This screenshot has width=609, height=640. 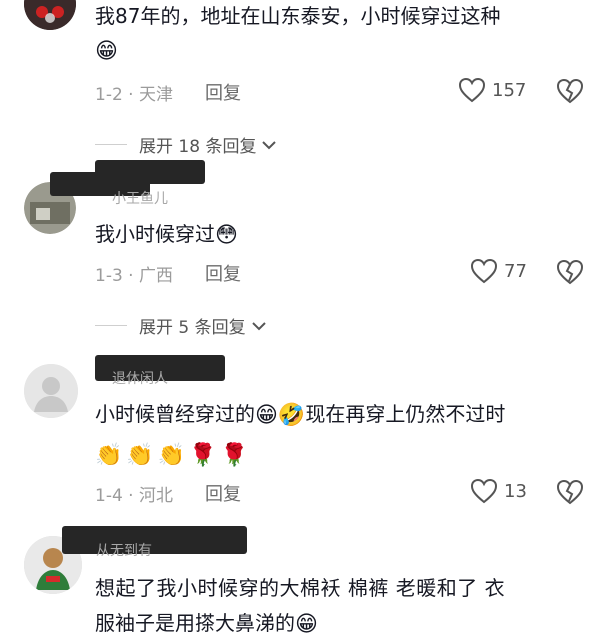 What do you see at coordinates (140, 198) in the screenshot?
I see `username: 小王鱼儿` at bounding box center [140, 198].